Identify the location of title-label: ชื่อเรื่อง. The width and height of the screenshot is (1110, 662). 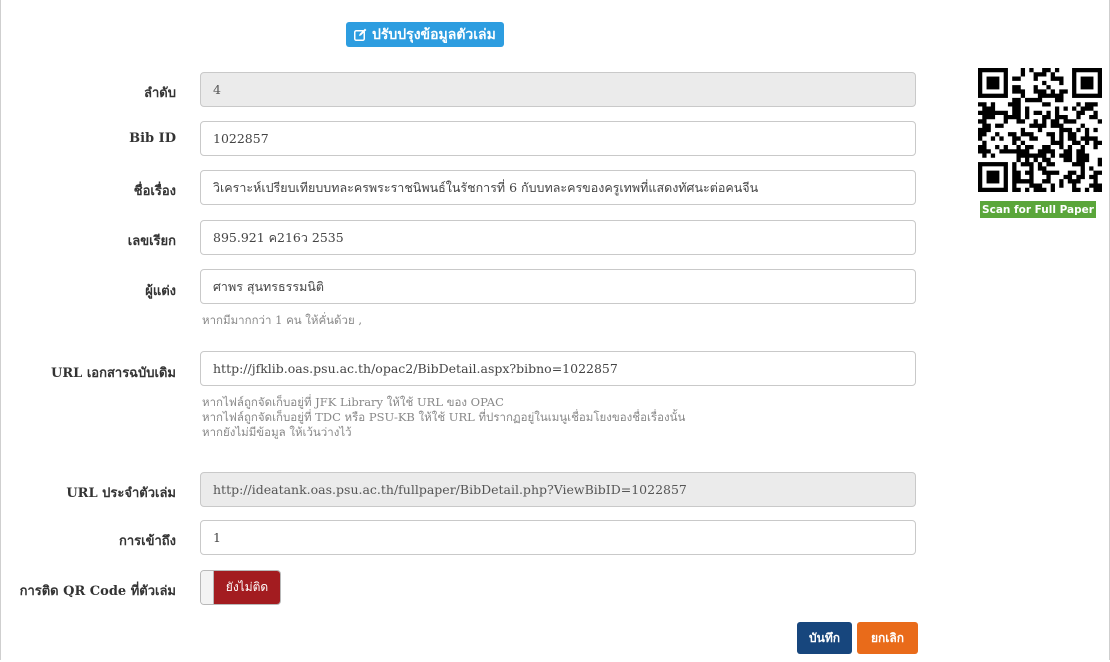
(154, 191).